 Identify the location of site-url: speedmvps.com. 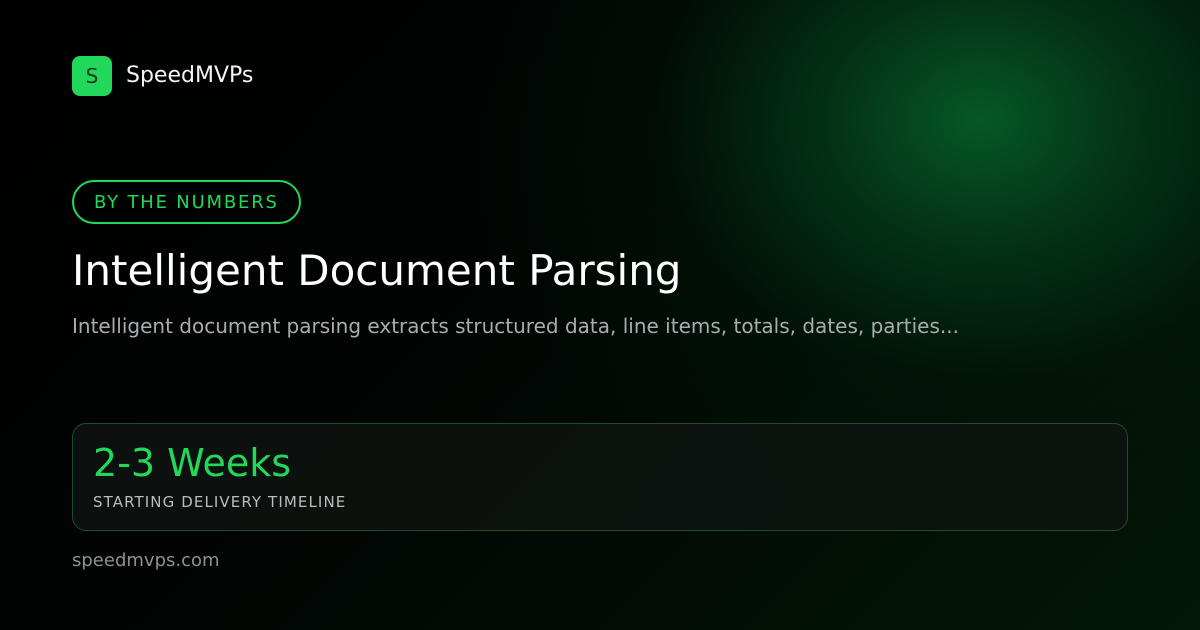
(146, 560).